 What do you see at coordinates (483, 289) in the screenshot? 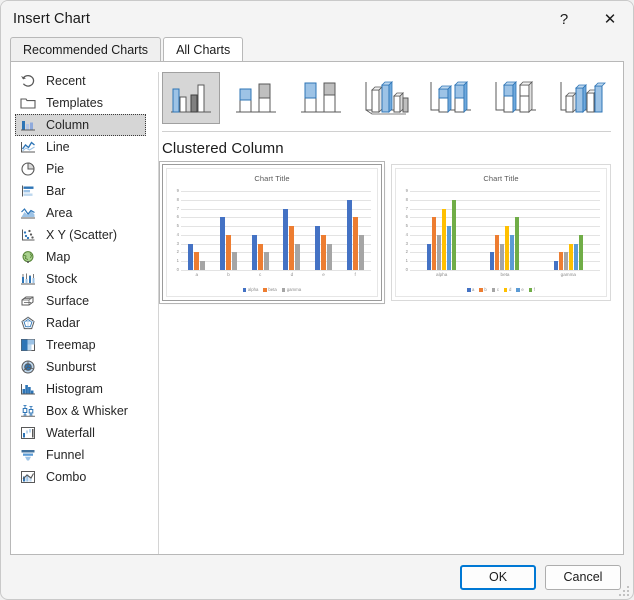
I see `legend-item: b` at bounding box center [483, 289].